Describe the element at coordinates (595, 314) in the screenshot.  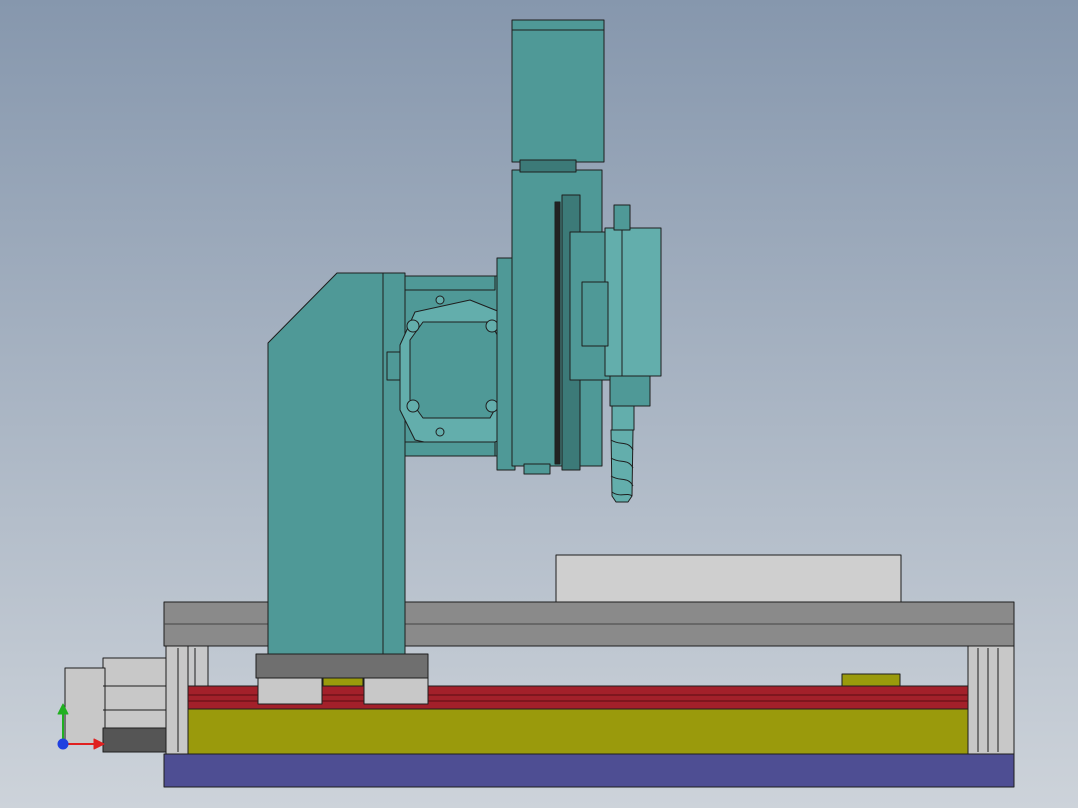
I see `spindle-housing-plate` at that location.